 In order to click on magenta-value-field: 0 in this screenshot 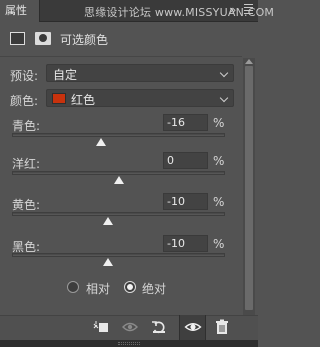, I will do `click(185, 160)`.